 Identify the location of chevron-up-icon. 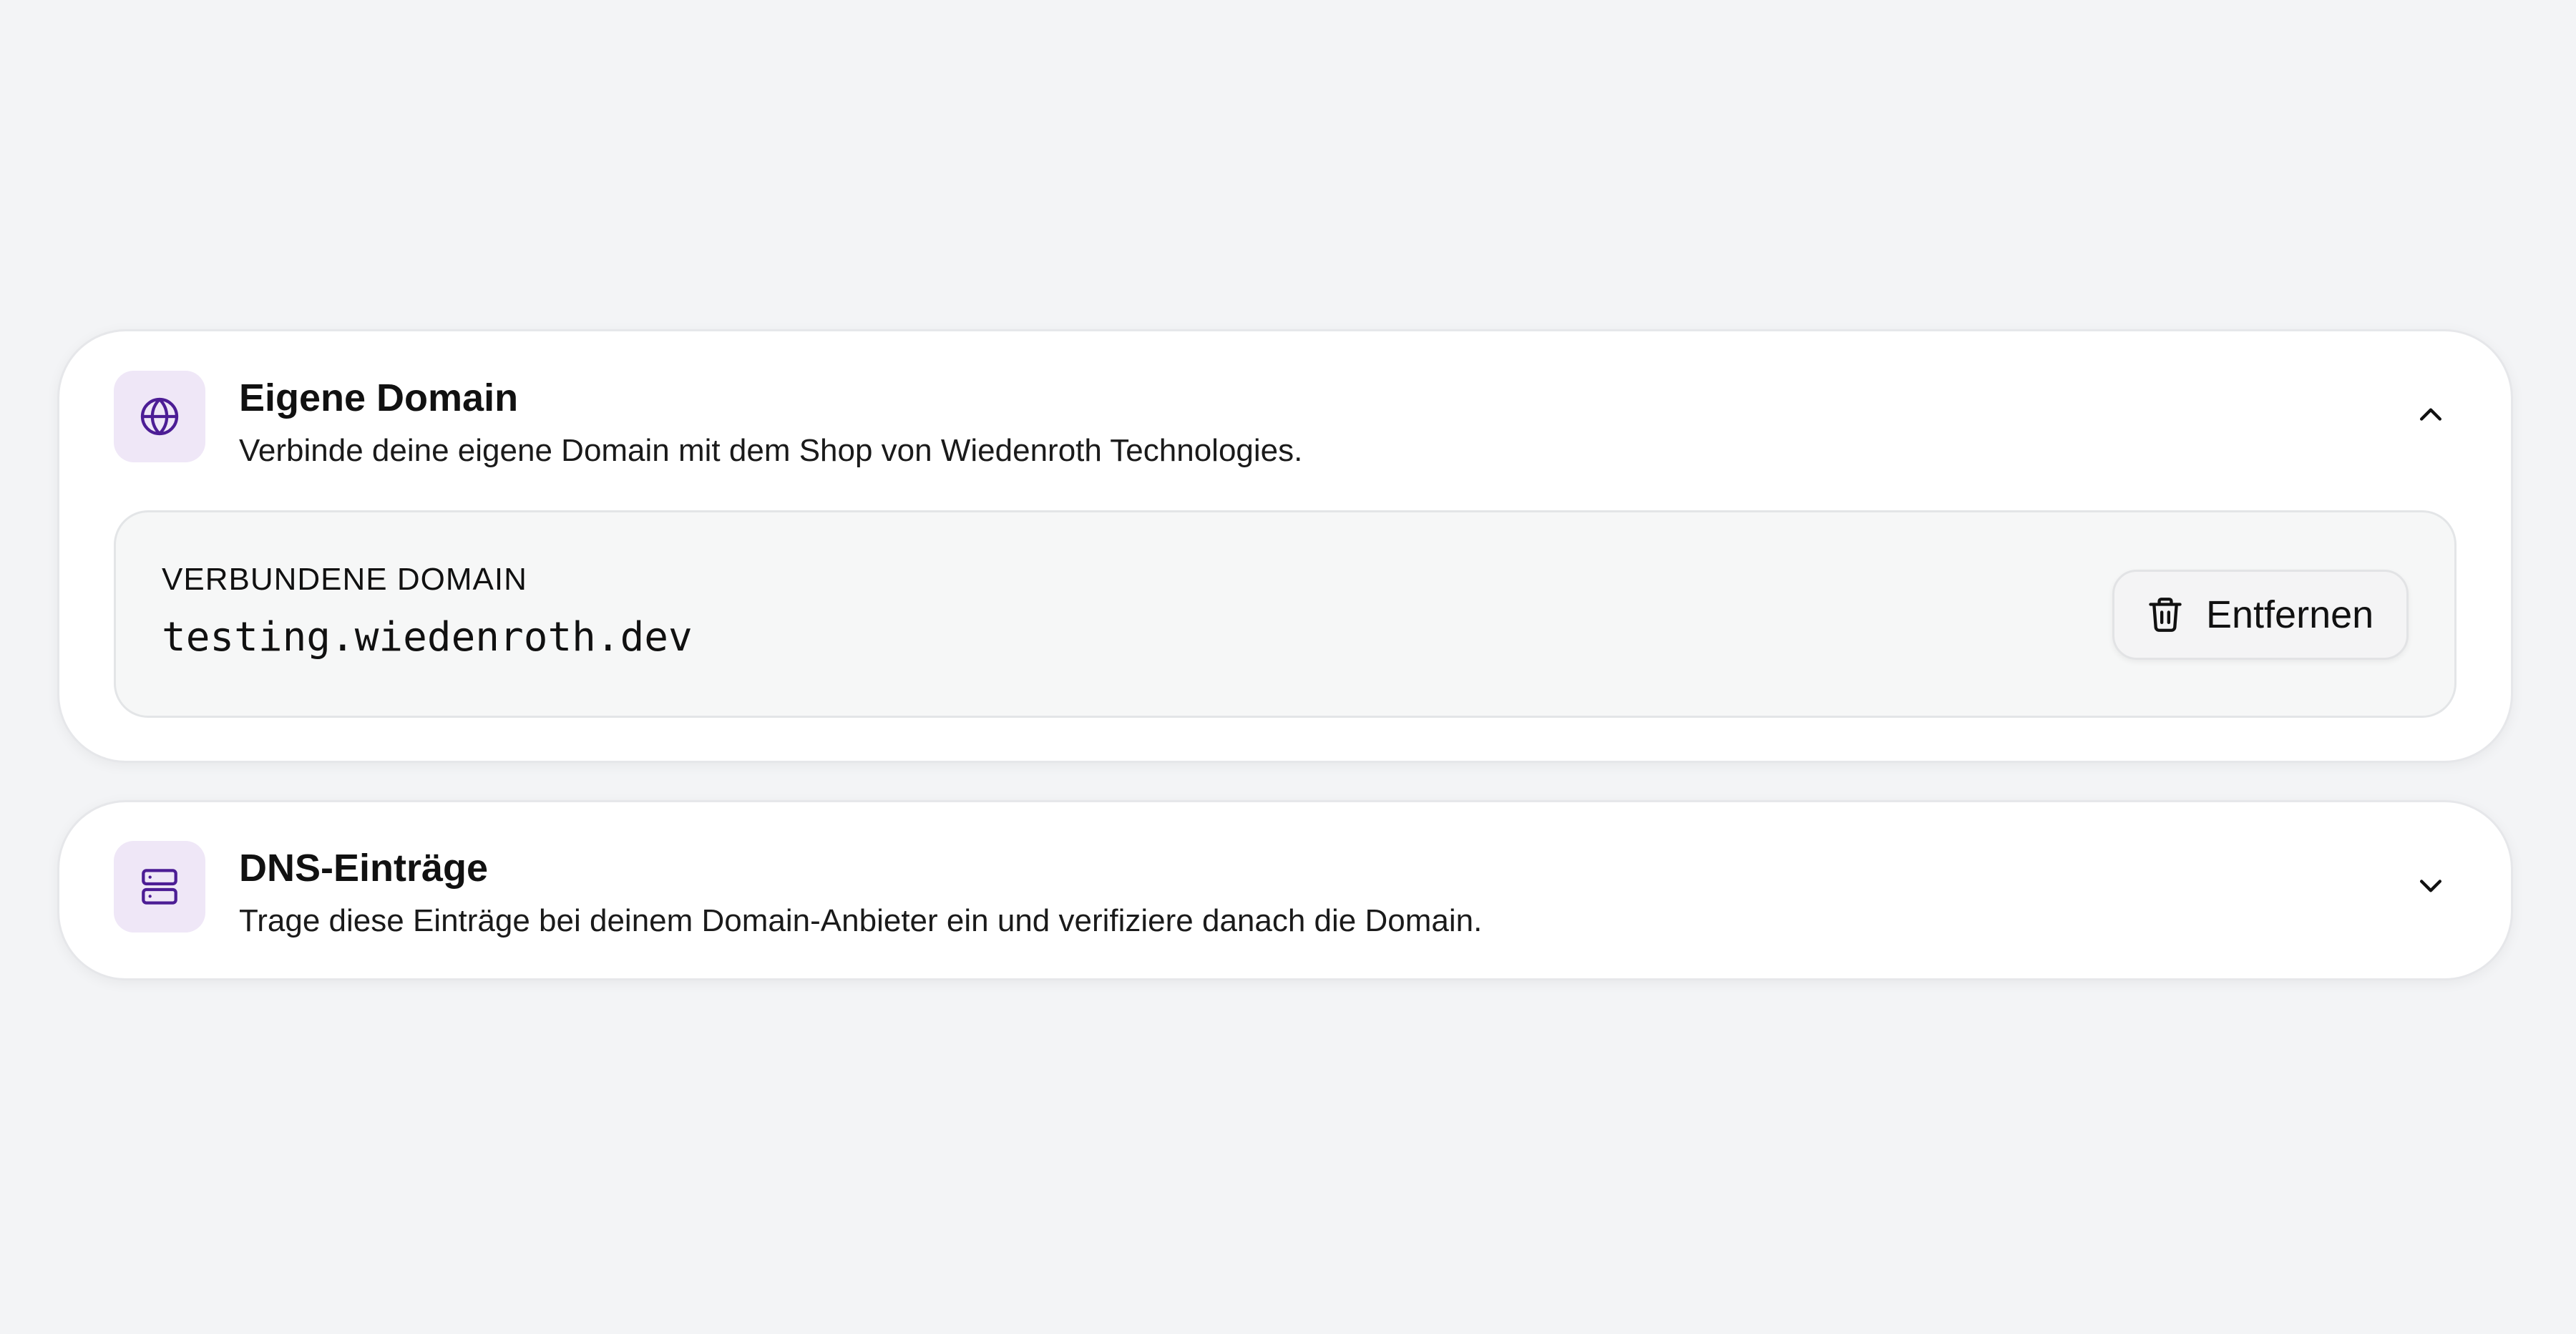
(2430, 414).